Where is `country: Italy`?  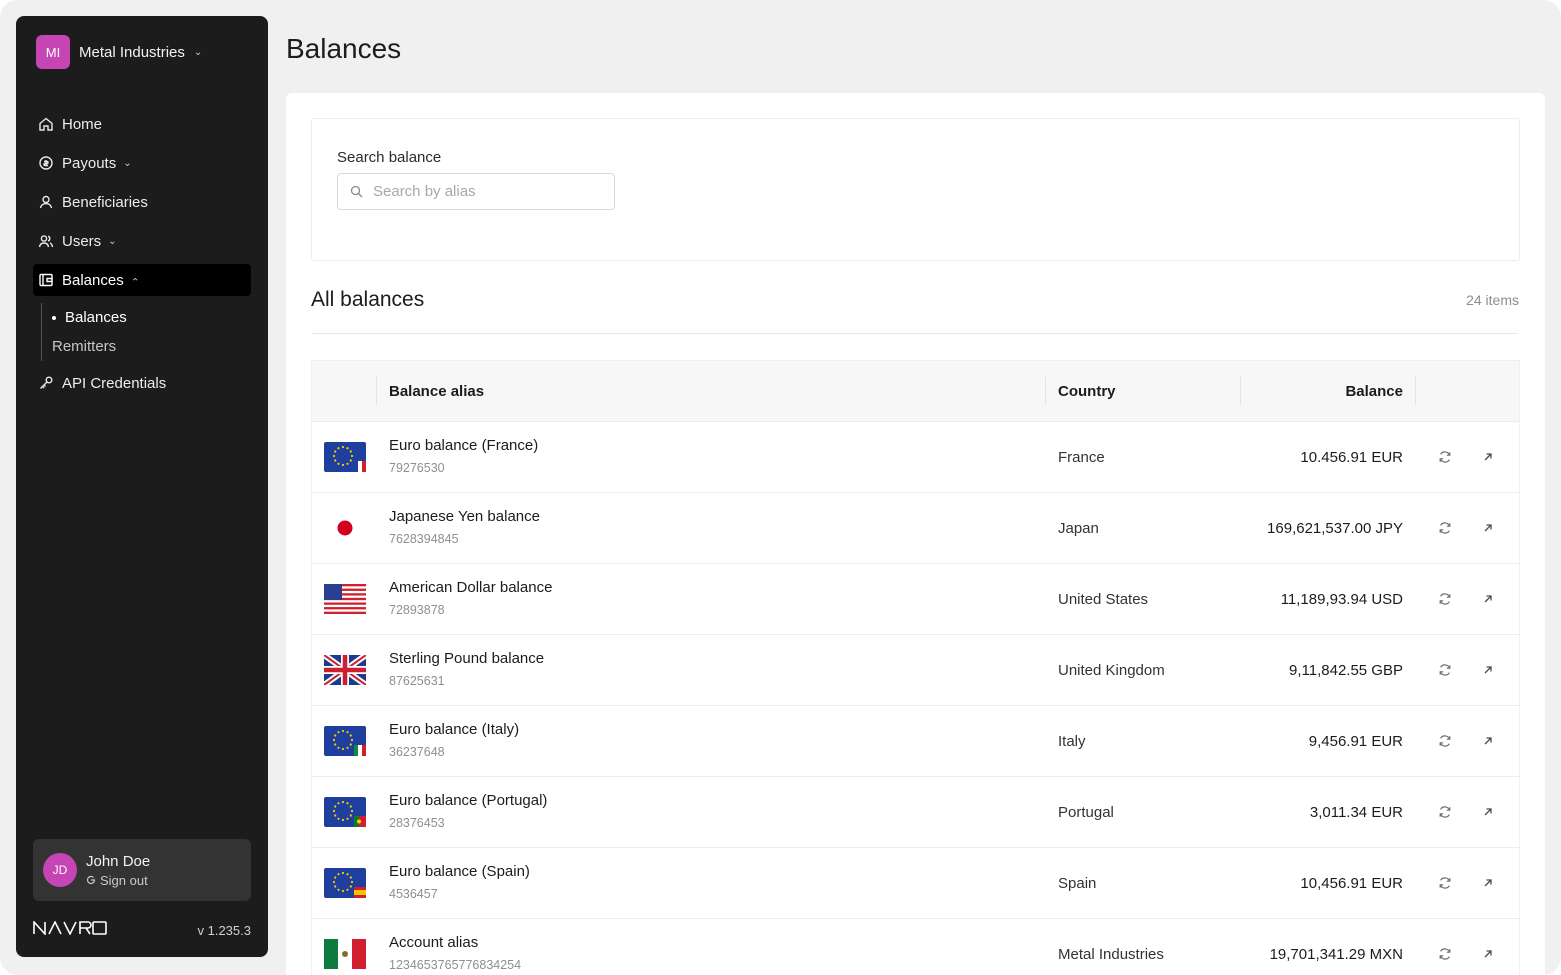 country: Italy is located at coordinates (1072, 741).